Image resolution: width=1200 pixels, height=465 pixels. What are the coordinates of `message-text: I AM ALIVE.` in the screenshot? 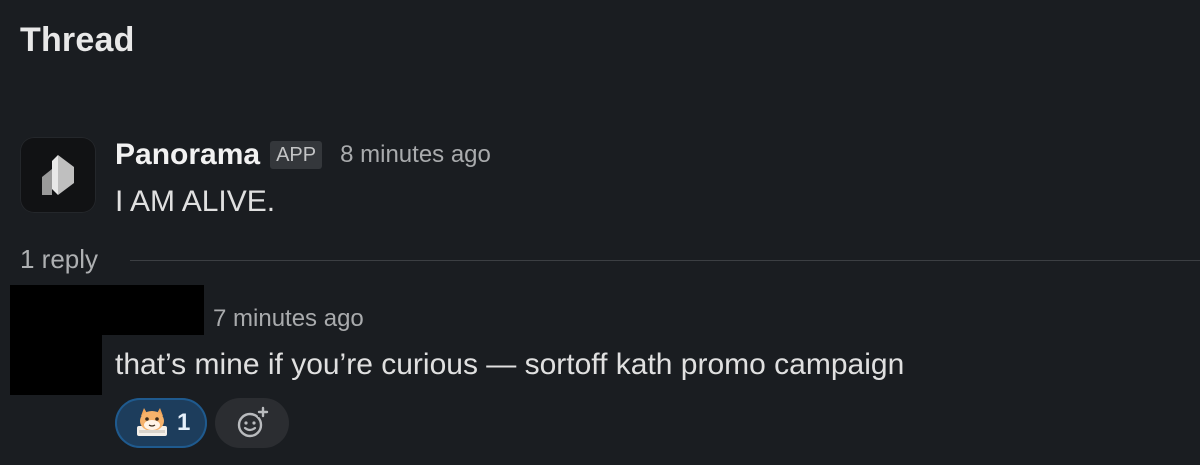 It's located at (195, 201).